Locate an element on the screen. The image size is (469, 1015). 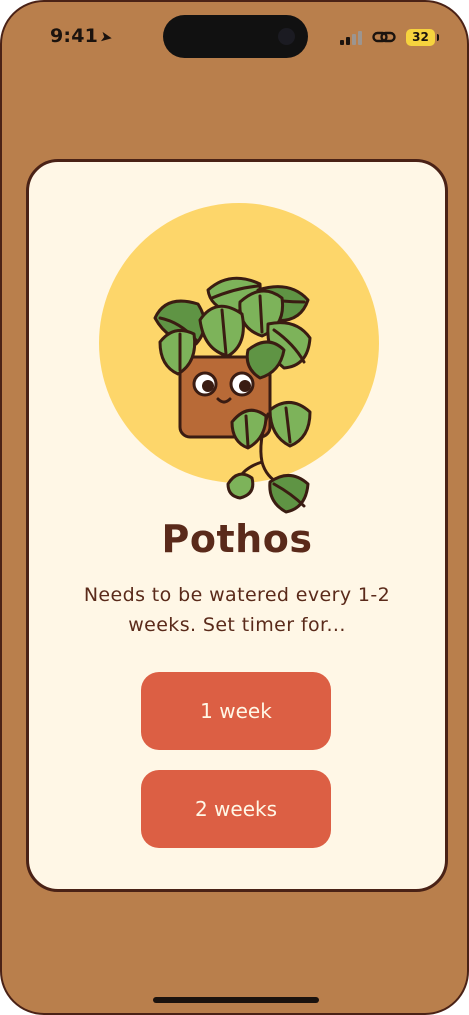
battery-icon: 32 is located at coordinates (422, 37).